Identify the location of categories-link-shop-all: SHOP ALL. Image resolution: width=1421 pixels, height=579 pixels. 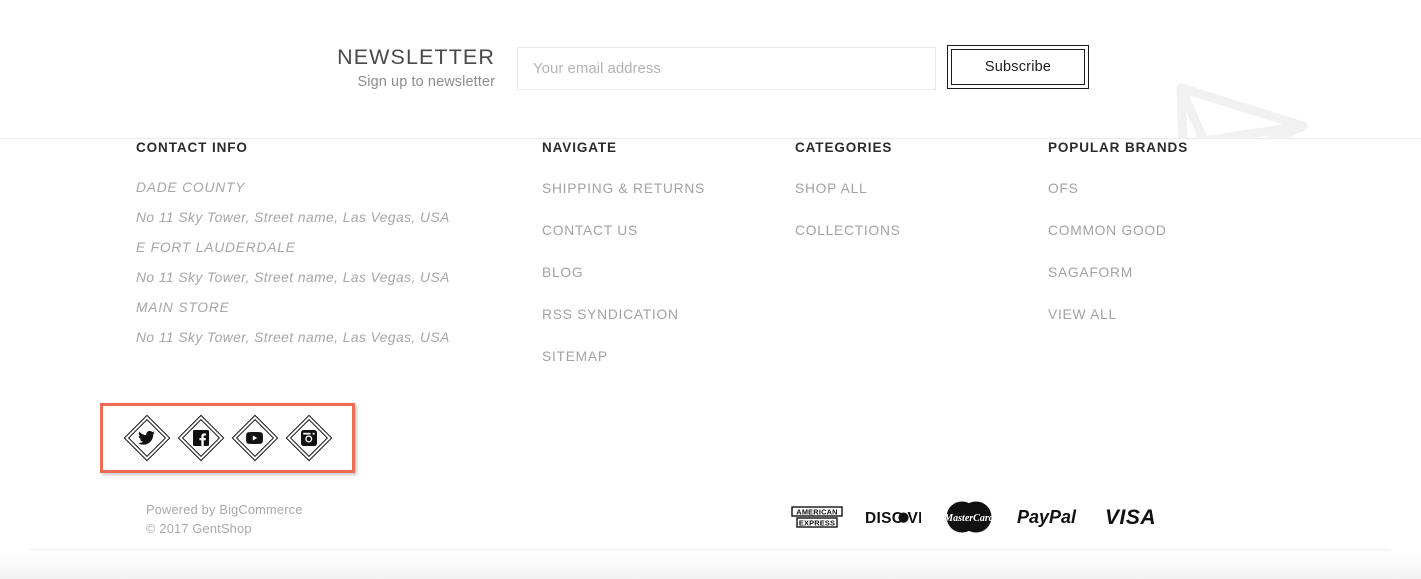
(910, 188).